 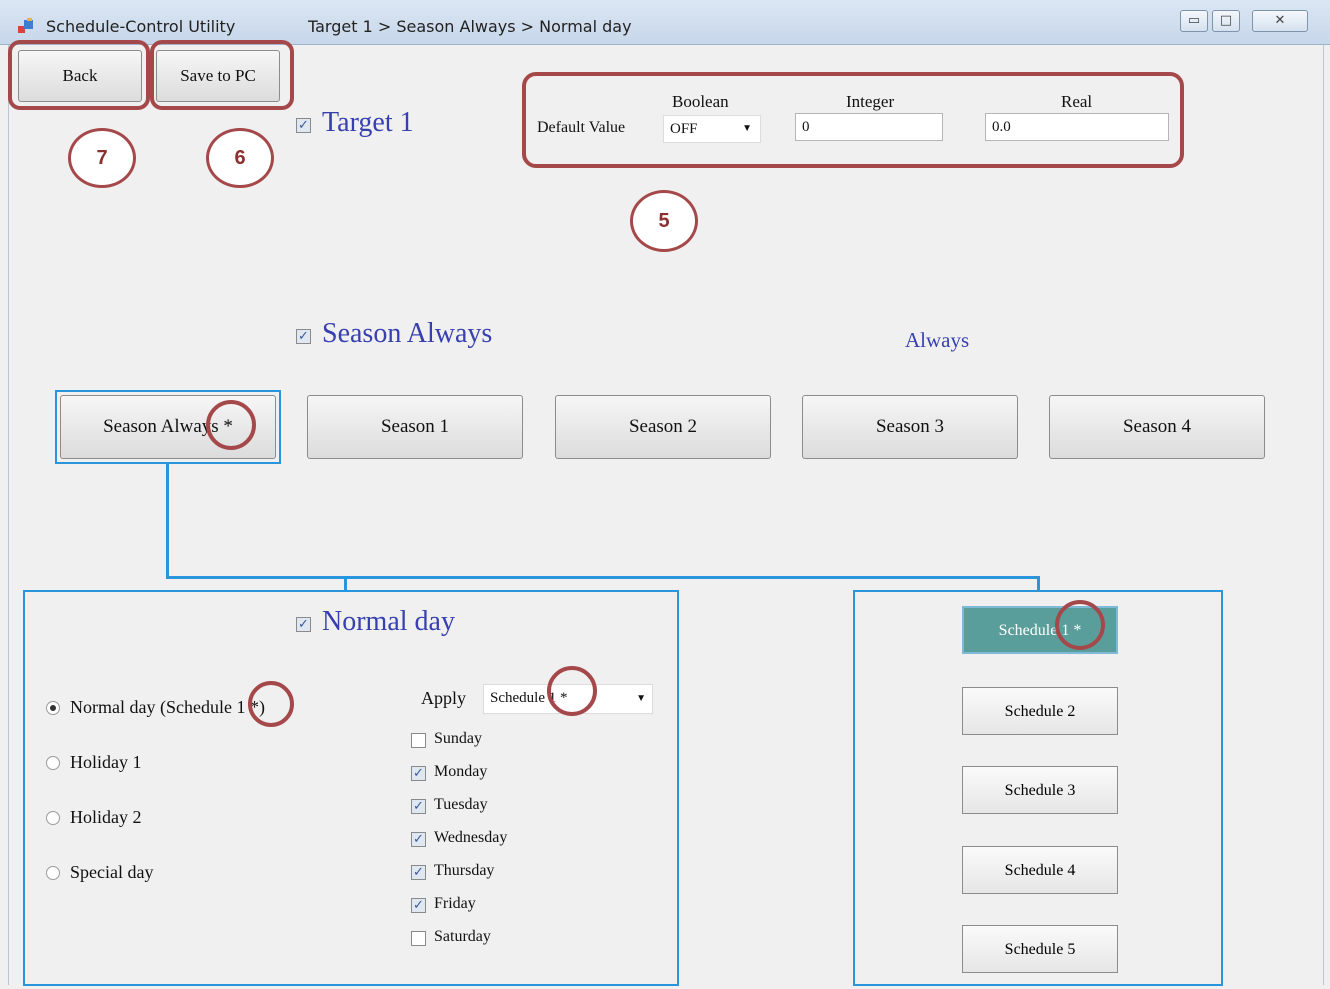 I want to click on weekday-label: Tuesday, so click(x=461, y=804).